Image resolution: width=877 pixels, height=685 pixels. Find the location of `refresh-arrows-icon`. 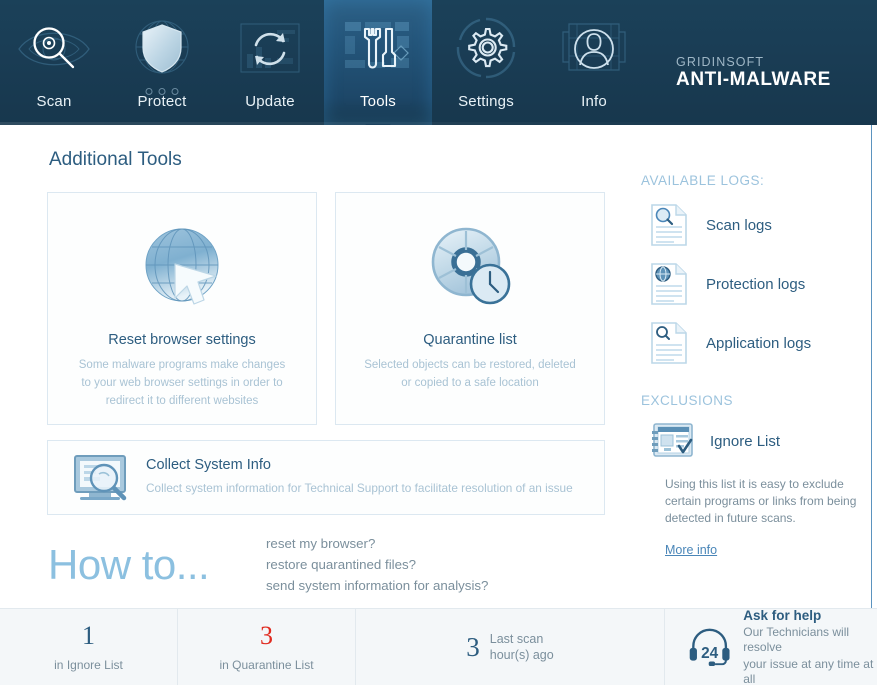

refresh-arrows-icon is located at coordinates (270, 49).